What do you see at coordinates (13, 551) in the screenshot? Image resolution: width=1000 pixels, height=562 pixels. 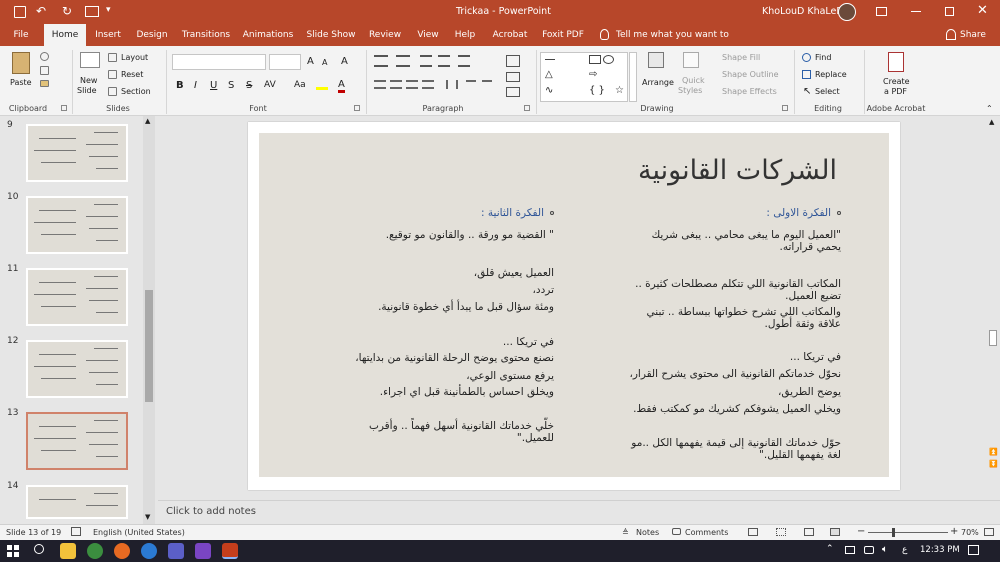 I see `windows-start-icon` at bounding box center [13, 551].